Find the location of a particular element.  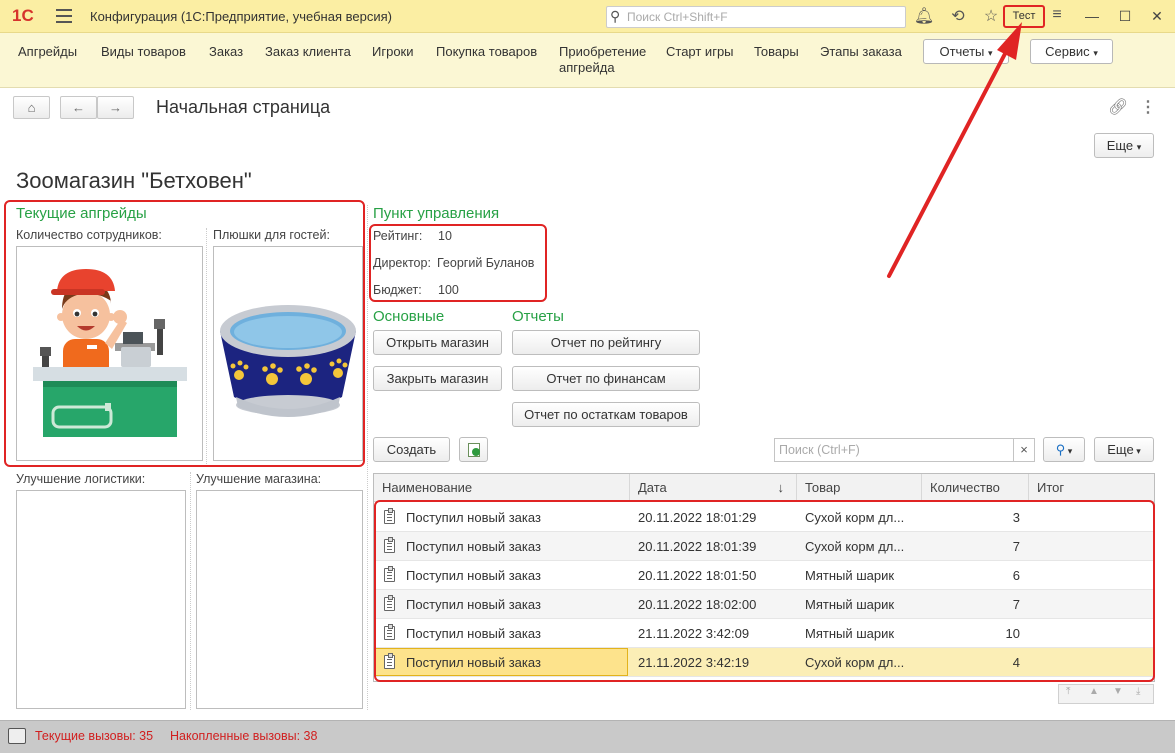

section-order-stages: Этапы заказа is located at coordinates (861, 52).